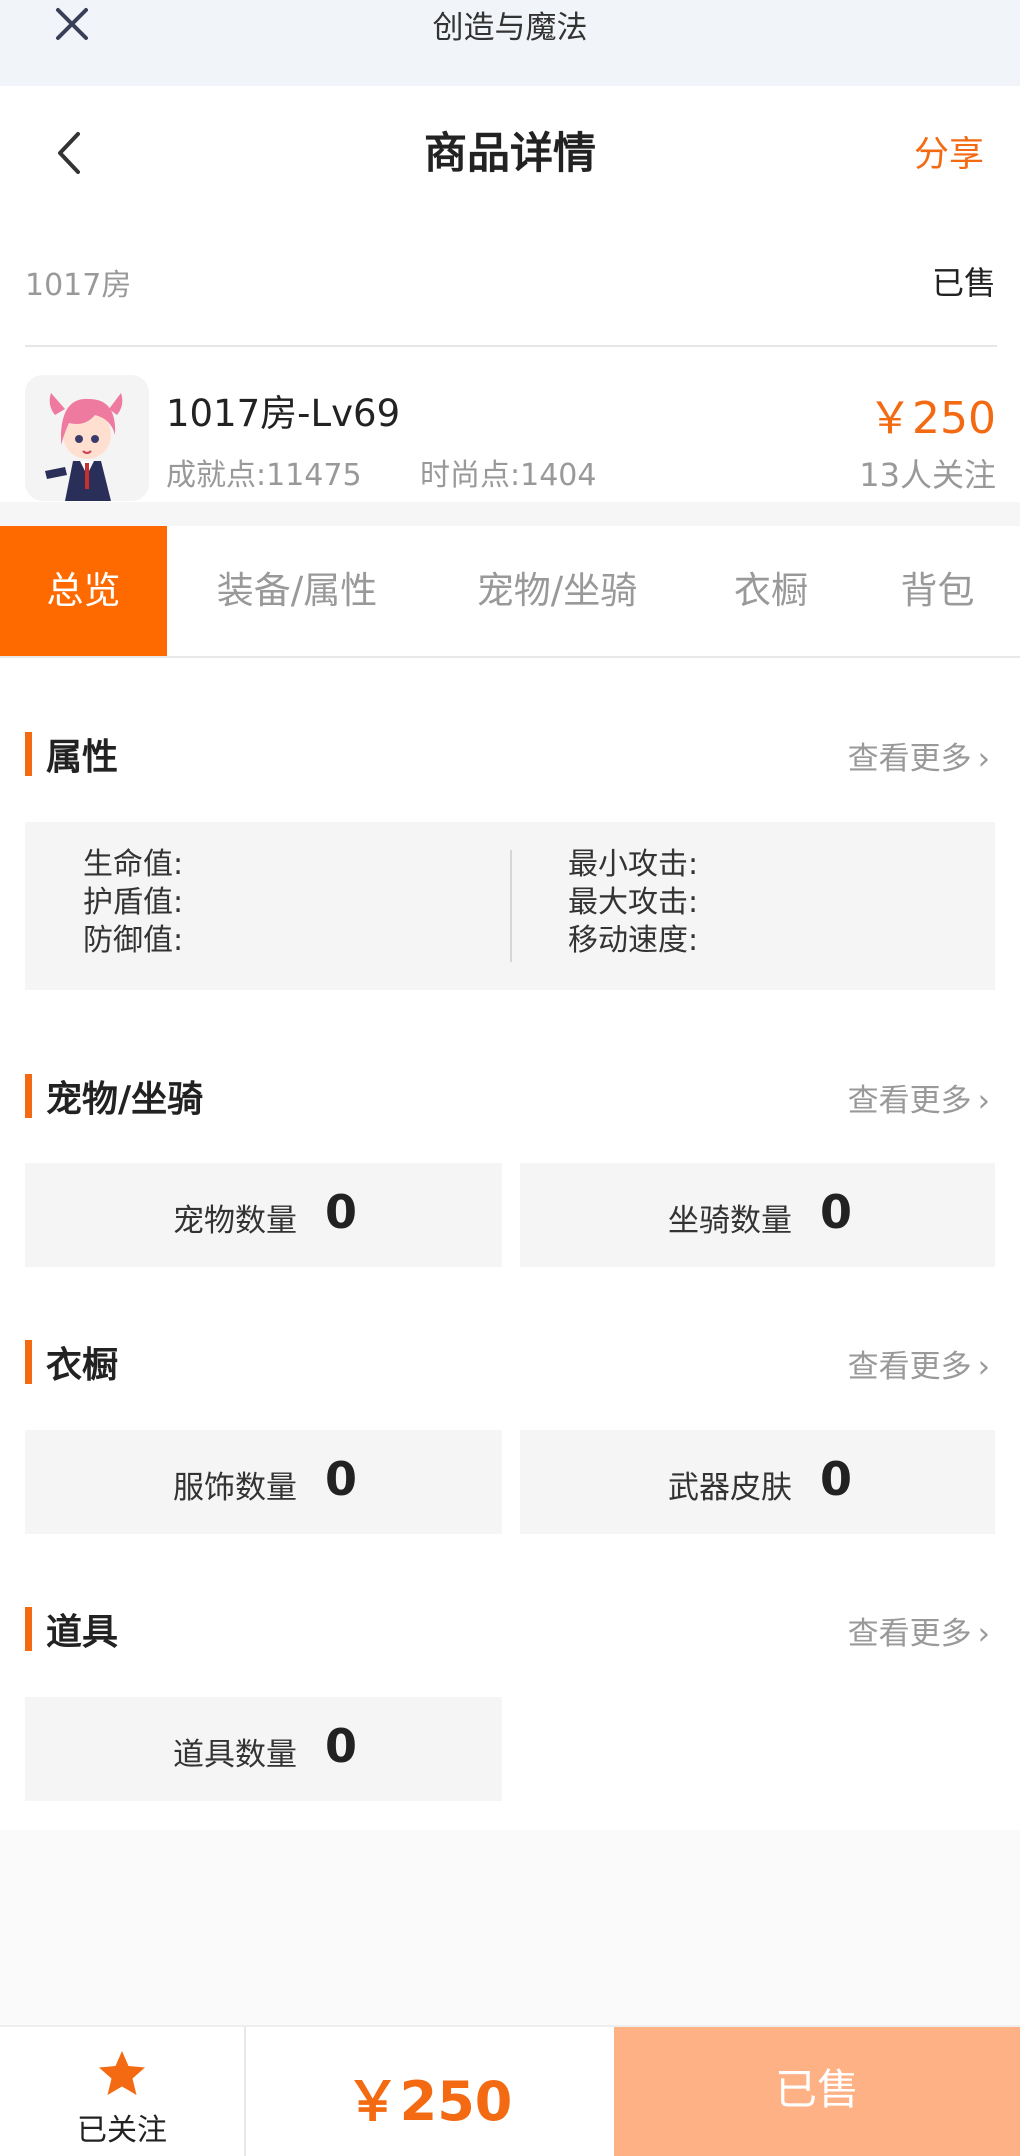  I want to click on attributes-left-column: 生命值: 护盾值: 防御值:, so click(133, 903).